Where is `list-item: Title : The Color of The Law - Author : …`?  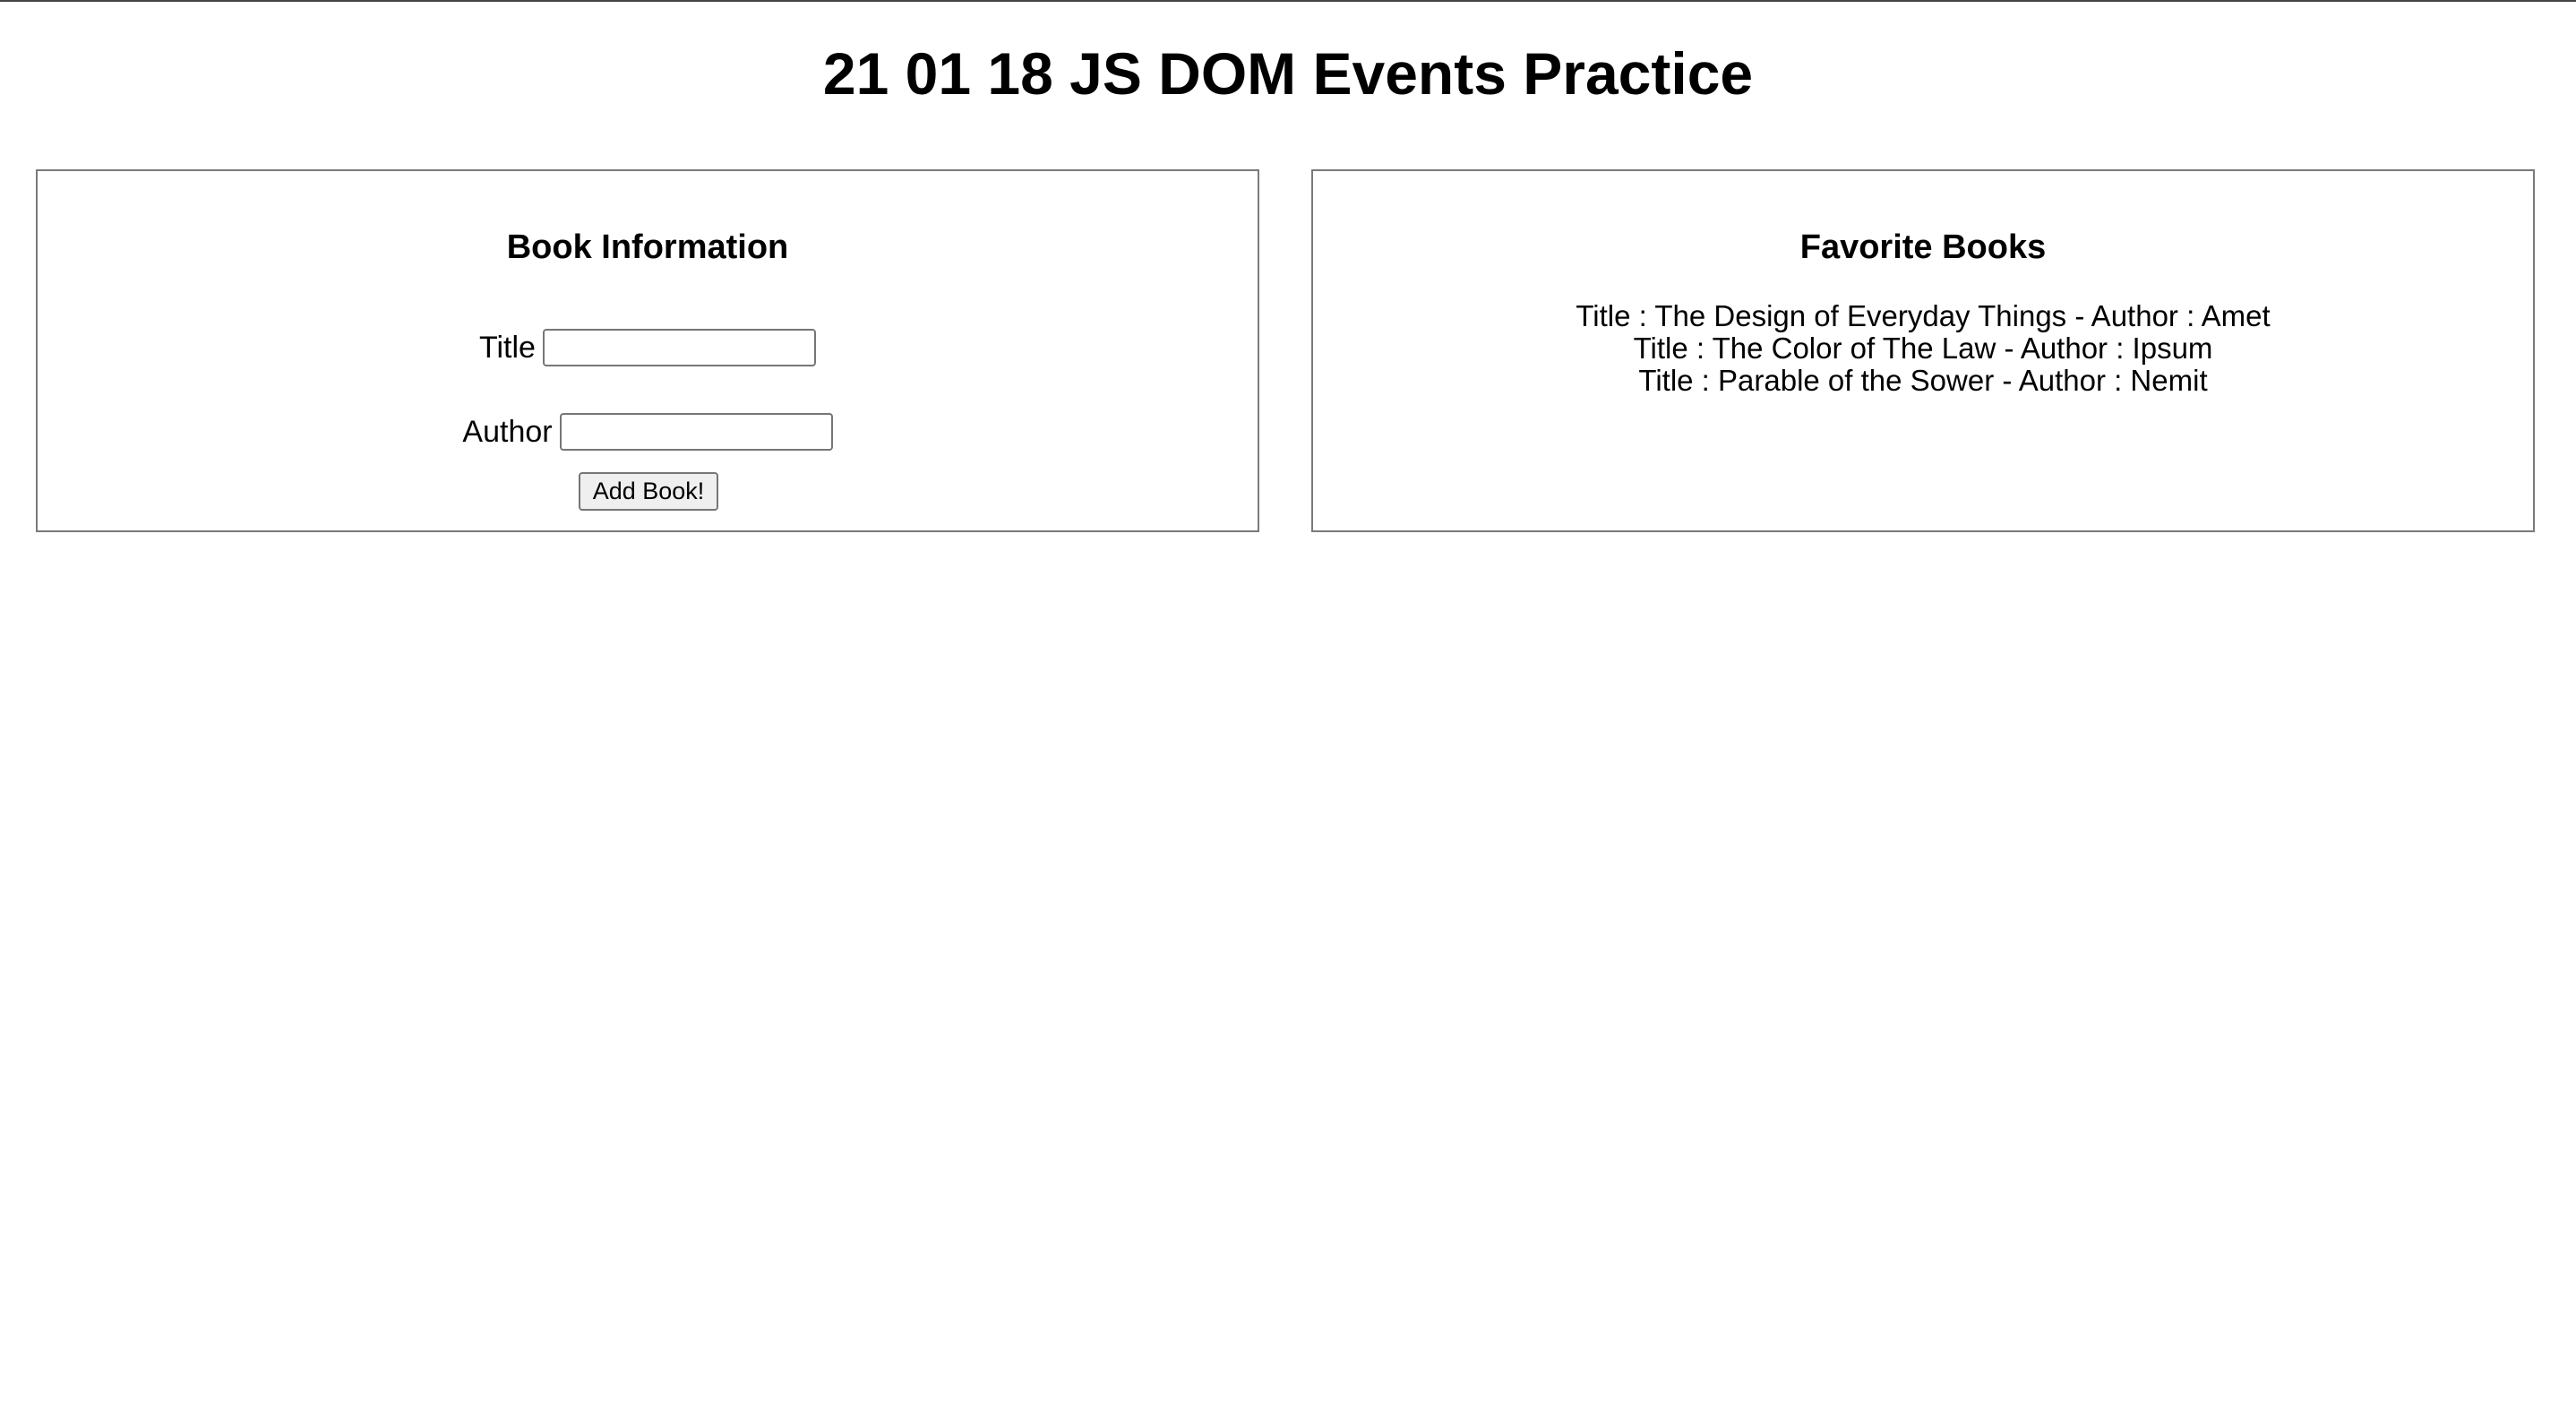 list-item: Title : The Color of The Law - Author : … is located at coordinates (1923, 348).